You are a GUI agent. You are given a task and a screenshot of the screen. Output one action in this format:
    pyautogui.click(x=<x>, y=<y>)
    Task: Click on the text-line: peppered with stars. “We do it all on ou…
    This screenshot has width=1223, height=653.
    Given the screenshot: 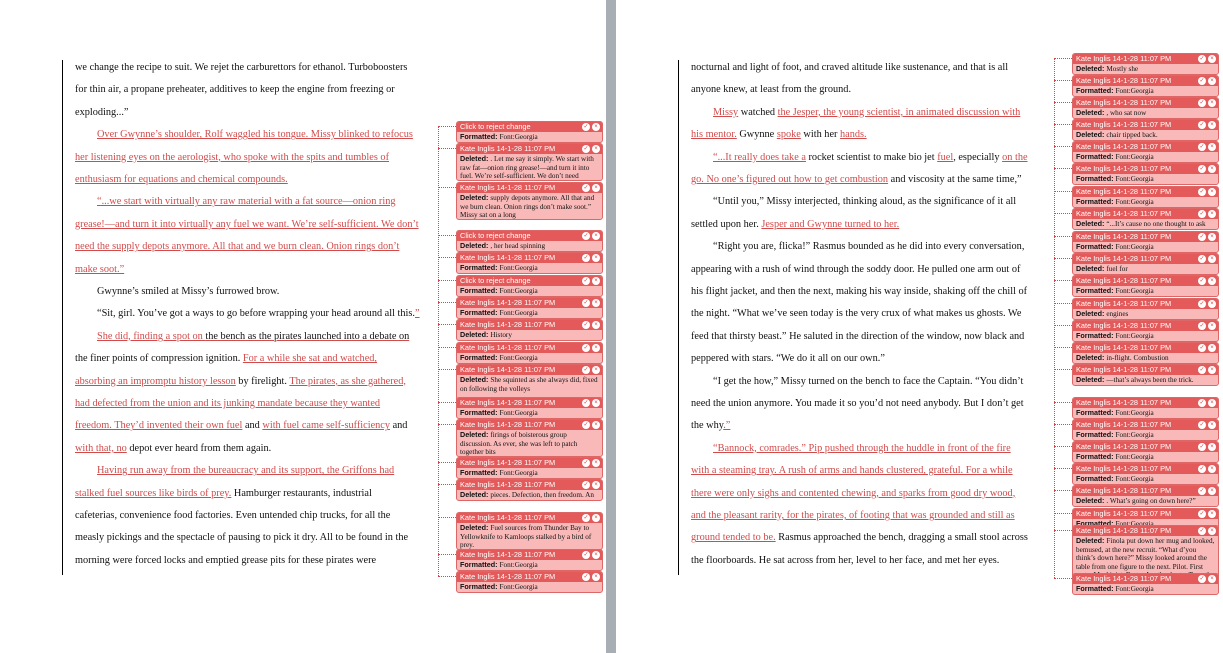 What is the action you would take?
    pyautogui.click(x=788, y=359)
    